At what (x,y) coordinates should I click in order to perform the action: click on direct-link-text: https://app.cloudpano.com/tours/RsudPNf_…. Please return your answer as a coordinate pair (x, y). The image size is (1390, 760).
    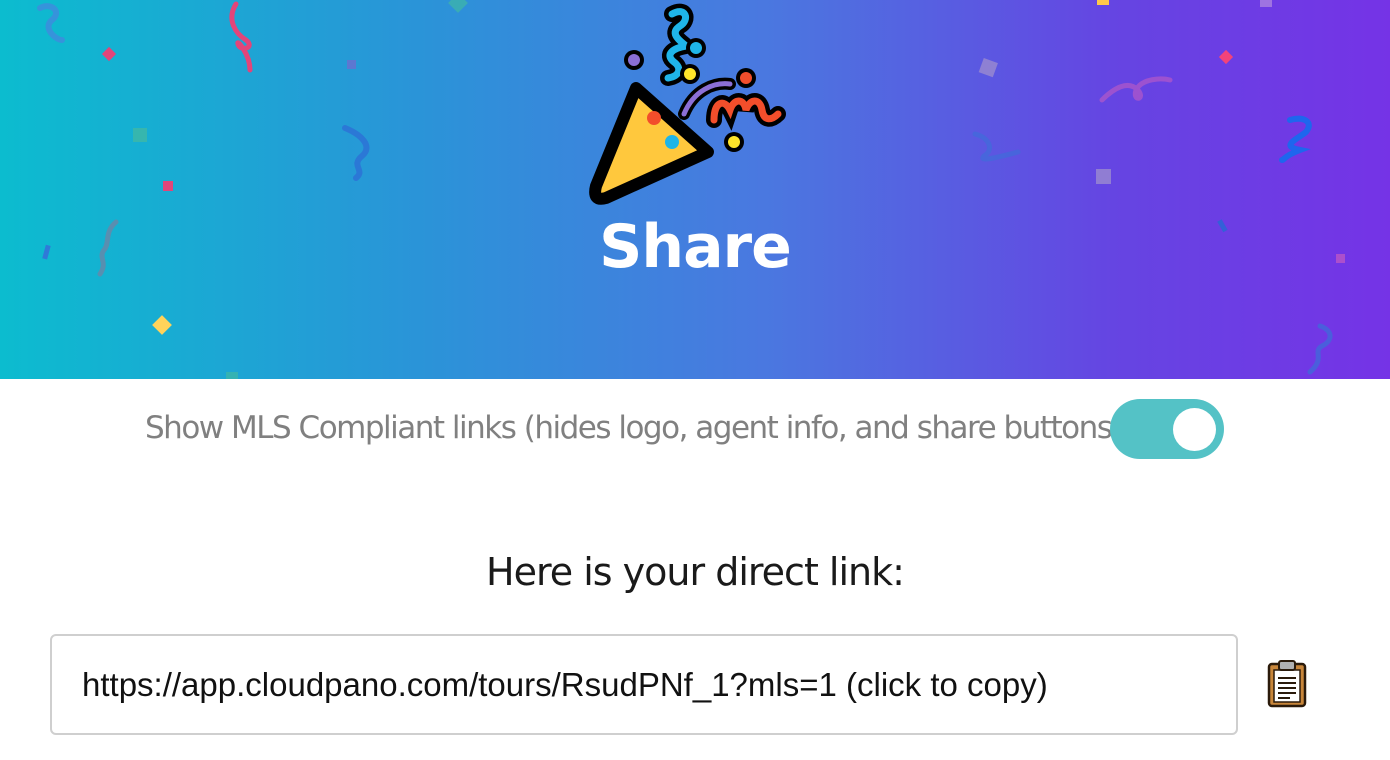
    Looking at the image, I should click on (565, 685).